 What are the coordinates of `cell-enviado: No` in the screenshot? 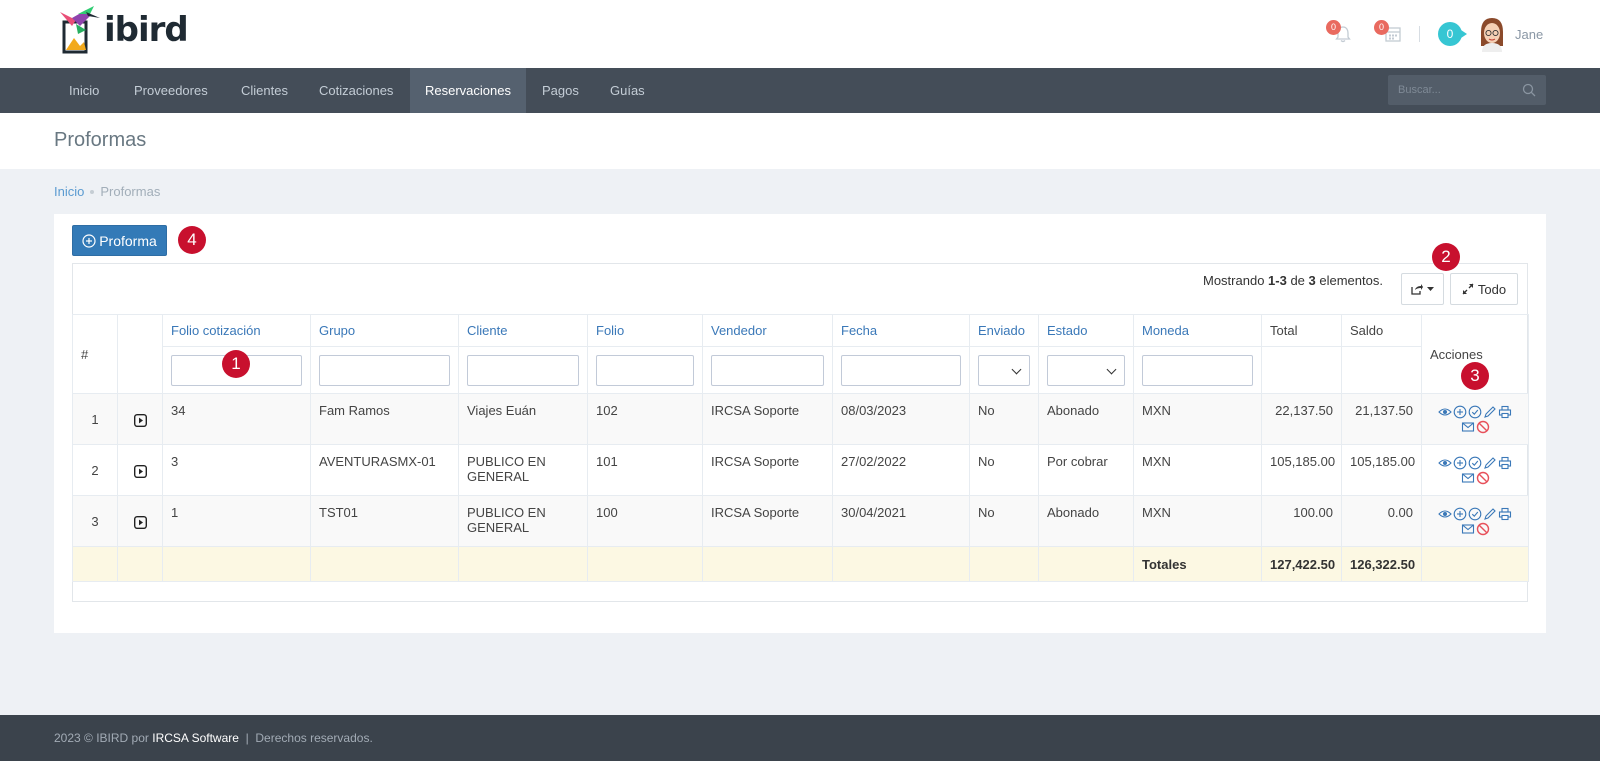 It's located at (1004, 419).